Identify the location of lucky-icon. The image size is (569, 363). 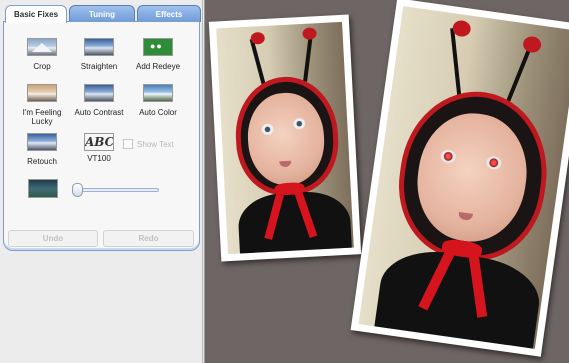
(42, 93).